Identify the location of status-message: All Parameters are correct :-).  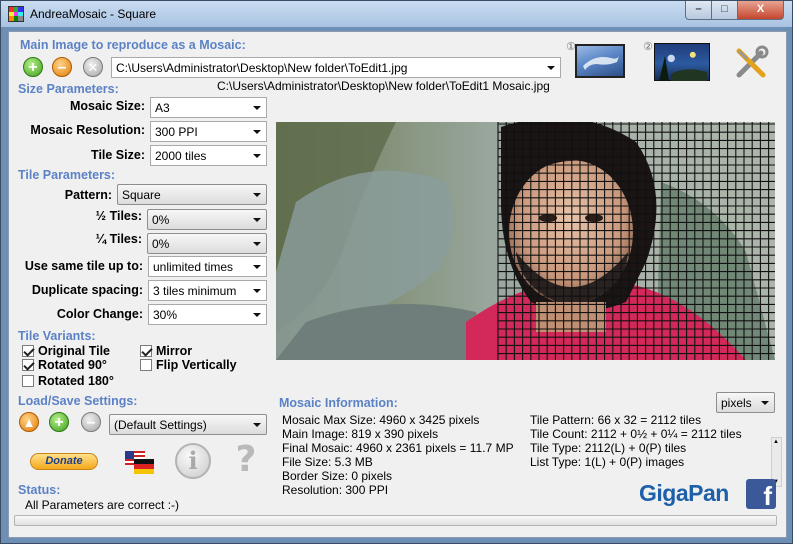
(102, 505).